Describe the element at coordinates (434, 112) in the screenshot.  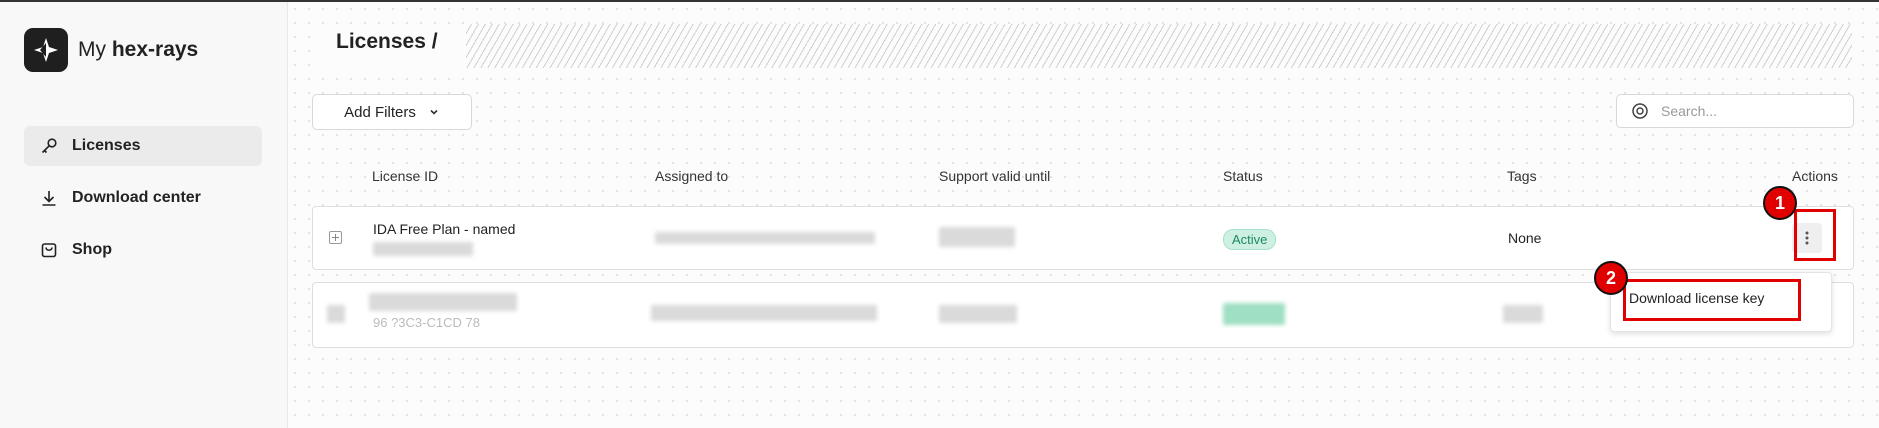
I see `chevron-down-icon` at that location.